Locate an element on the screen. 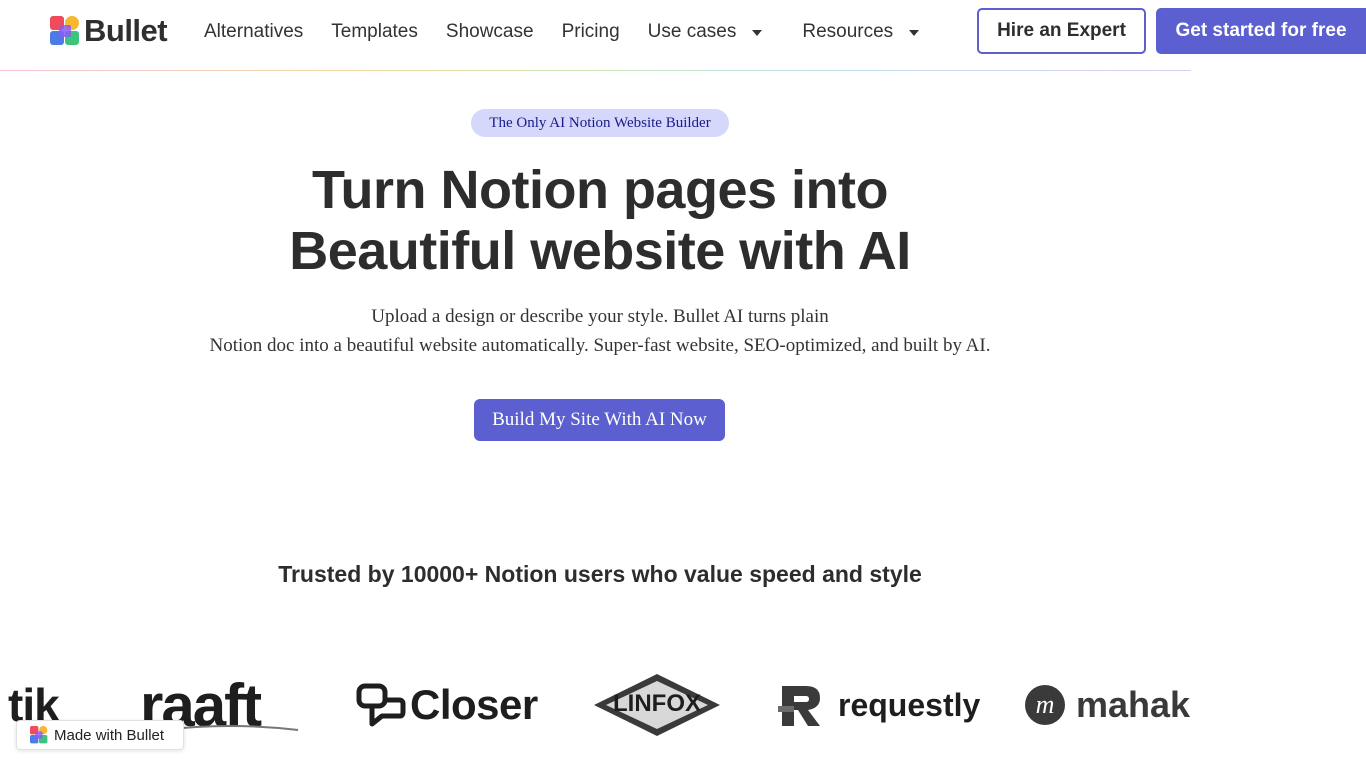  build-site-cta-button: Build My Site With AI Now is located at coordinates (599, 420).